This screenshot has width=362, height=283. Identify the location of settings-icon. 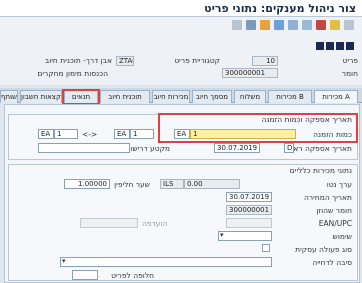
(349, 25).